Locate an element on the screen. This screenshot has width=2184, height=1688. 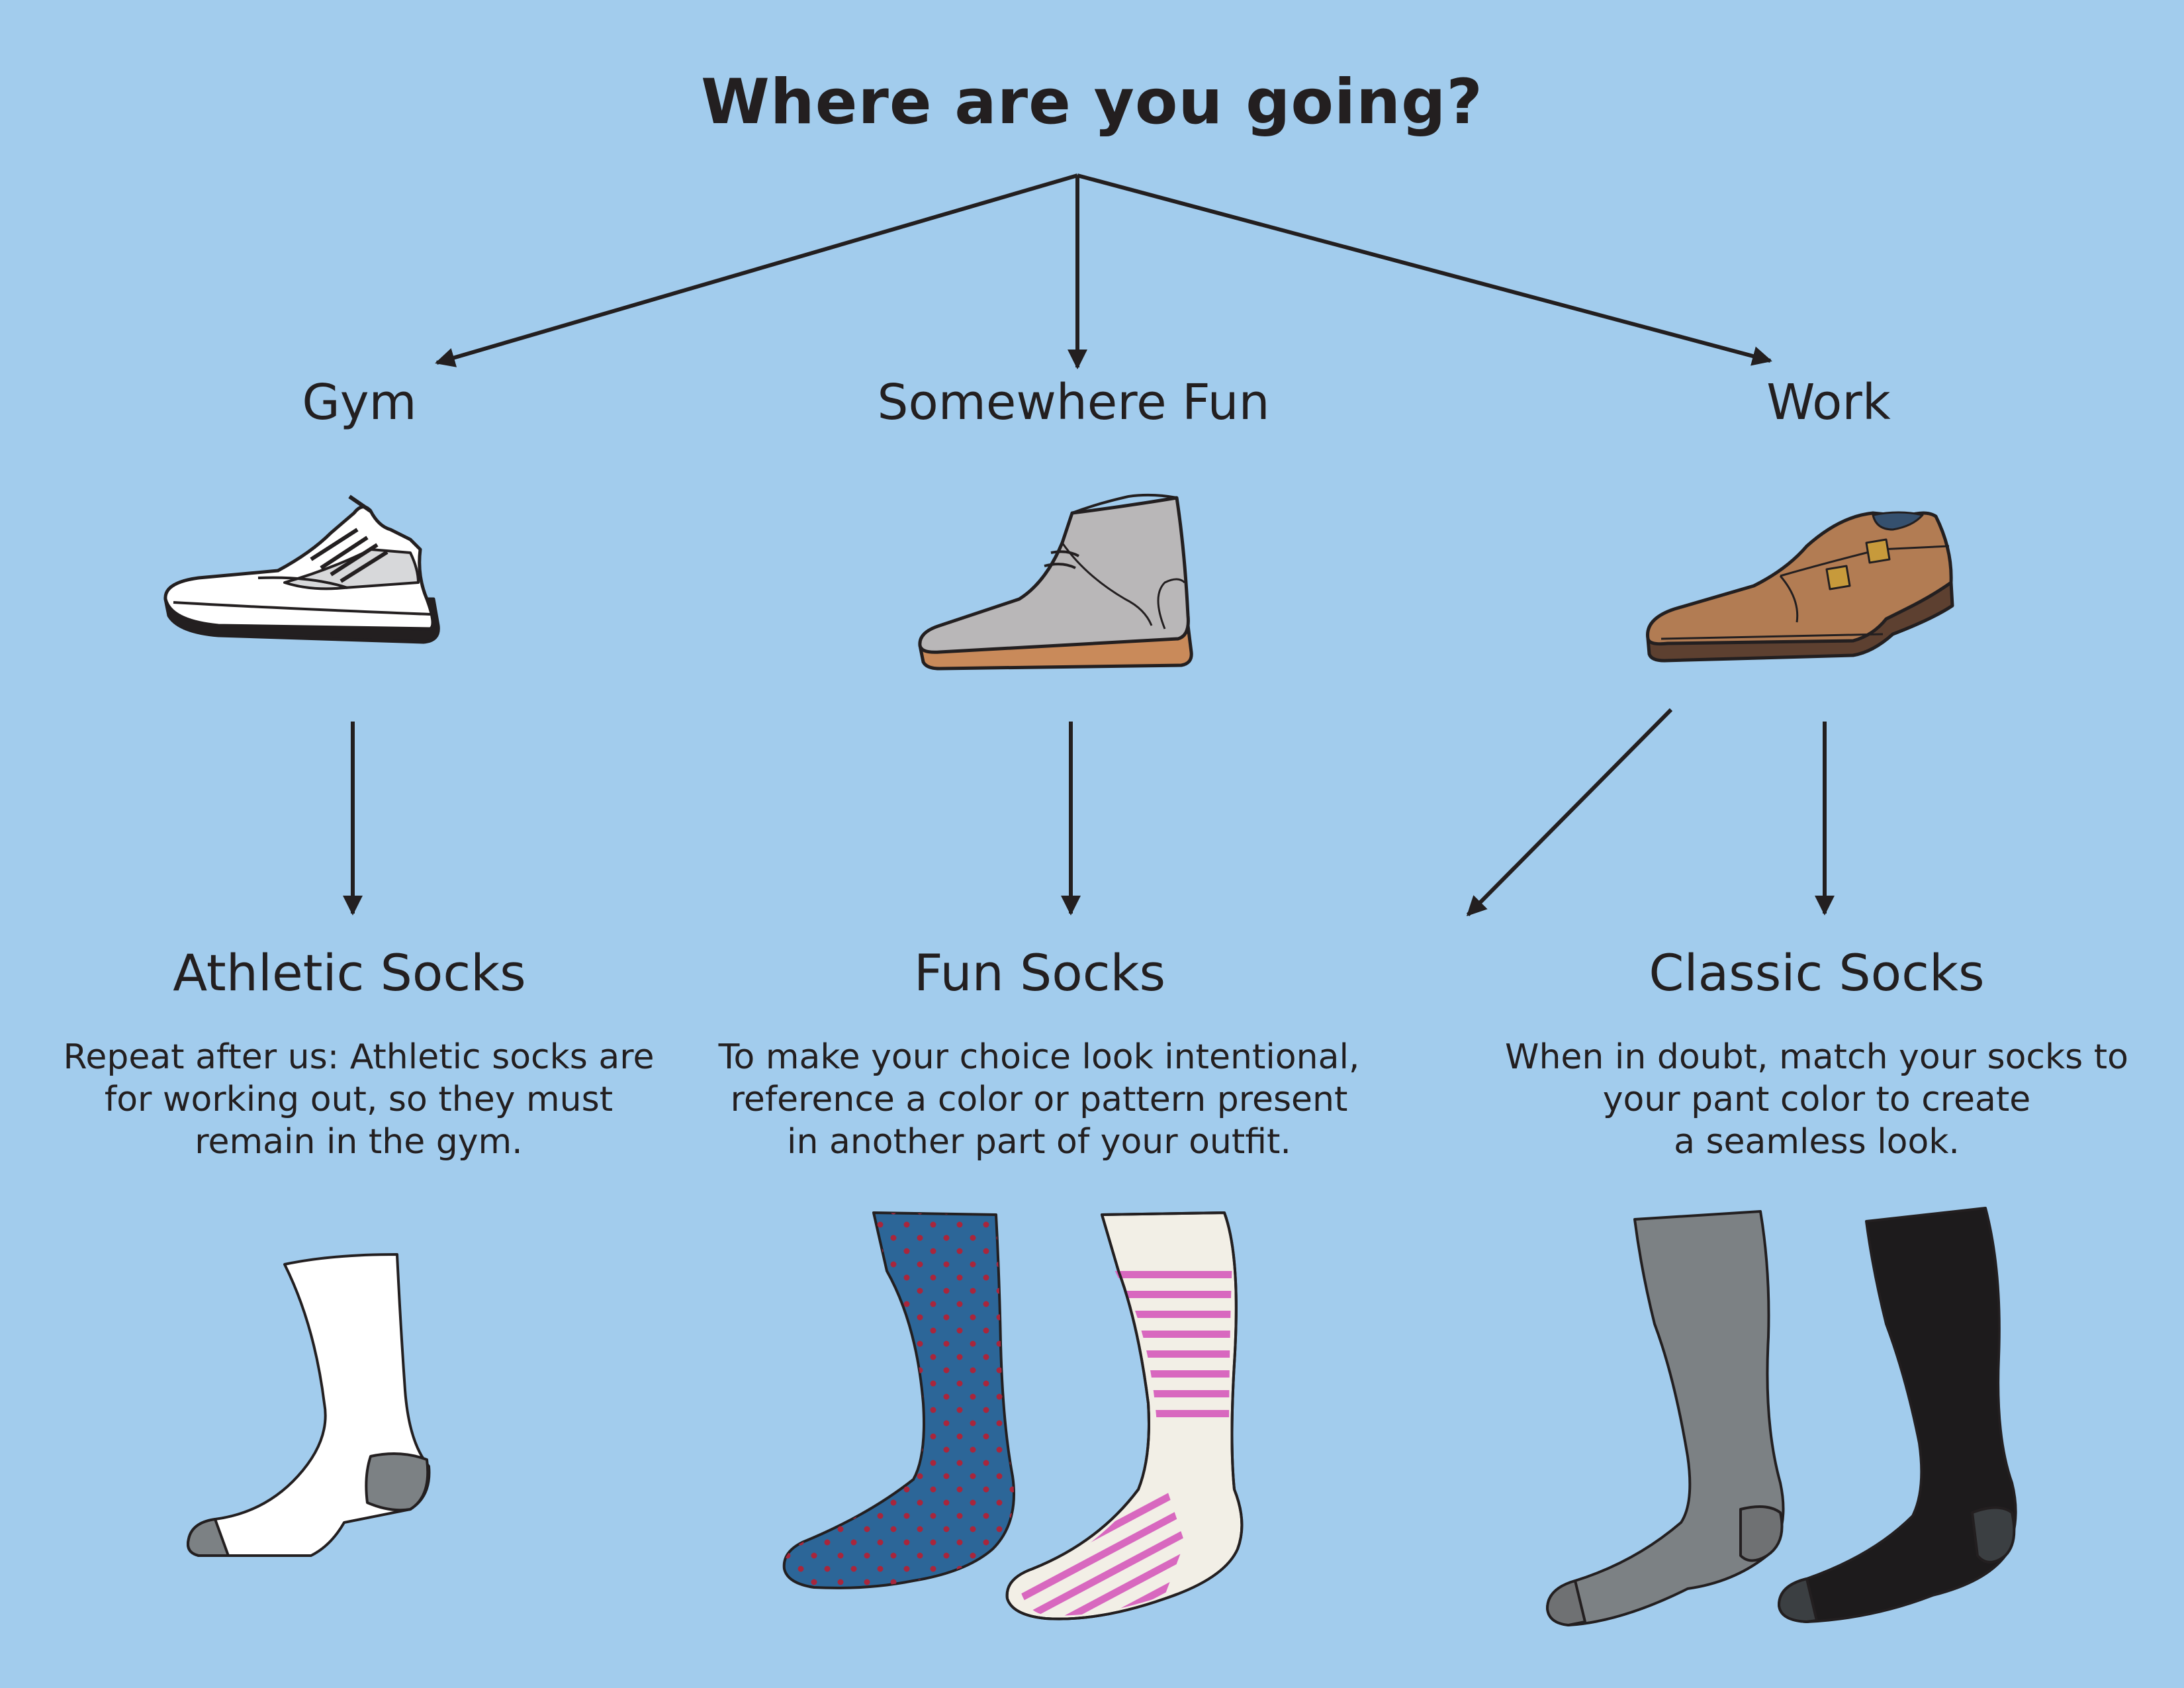
category-arrows is located at coordinates (1089, 812).